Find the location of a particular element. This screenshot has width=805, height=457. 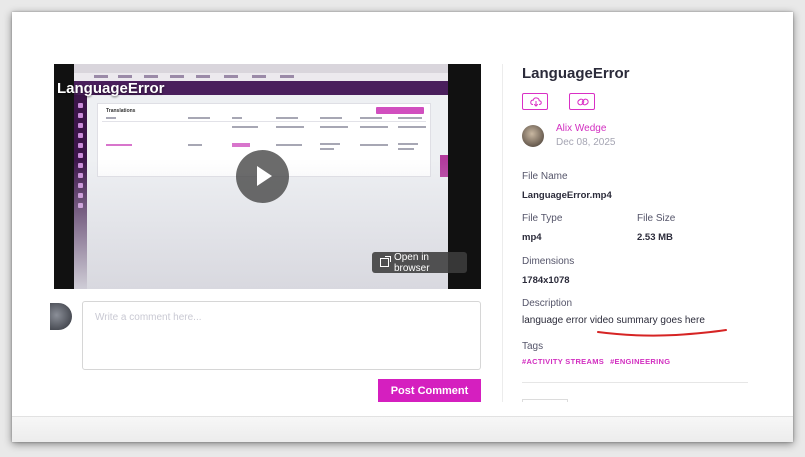

external-link-icon is located at coordinates (385, 261).